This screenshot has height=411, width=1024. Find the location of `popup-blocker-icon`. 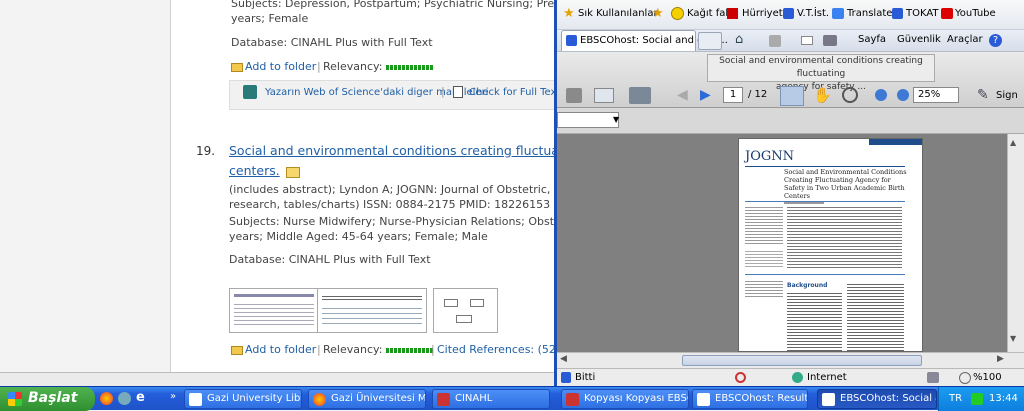

popup-blocker-icon is located at coordinates (740, 377).